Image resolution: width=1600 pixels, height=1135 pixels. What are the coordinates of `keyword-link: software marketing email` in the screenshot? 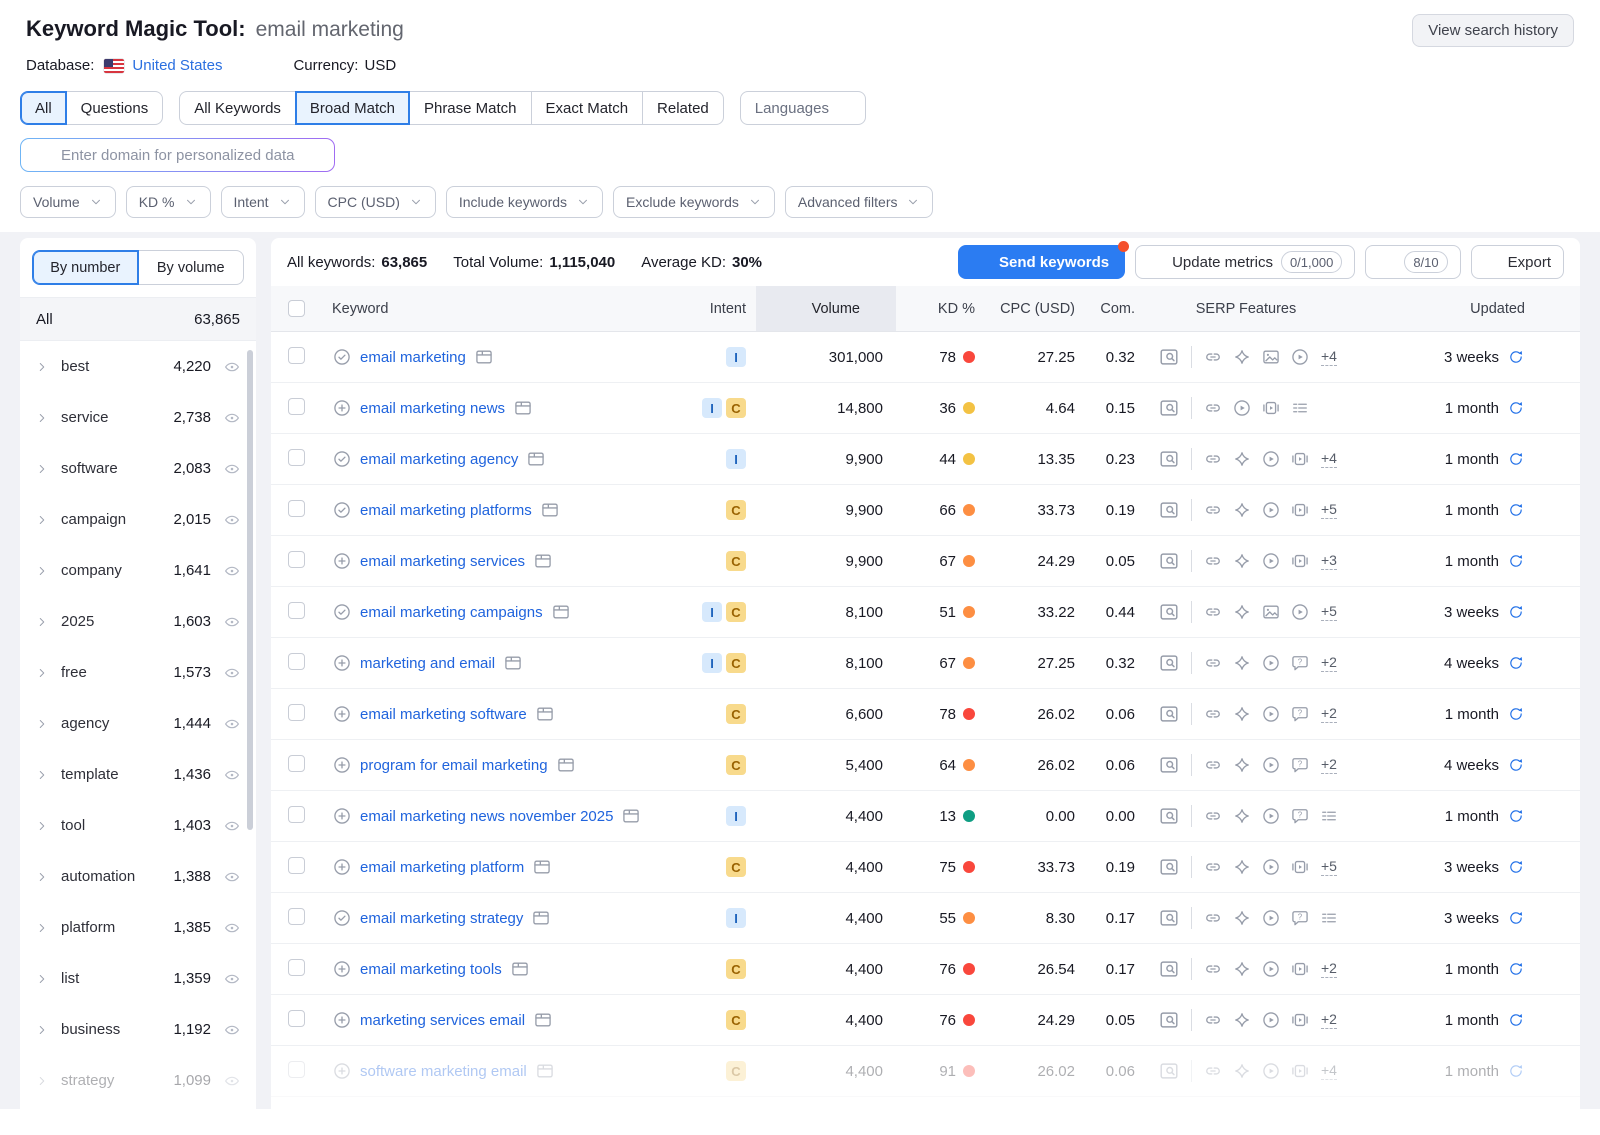 It's located at (443, 1071).